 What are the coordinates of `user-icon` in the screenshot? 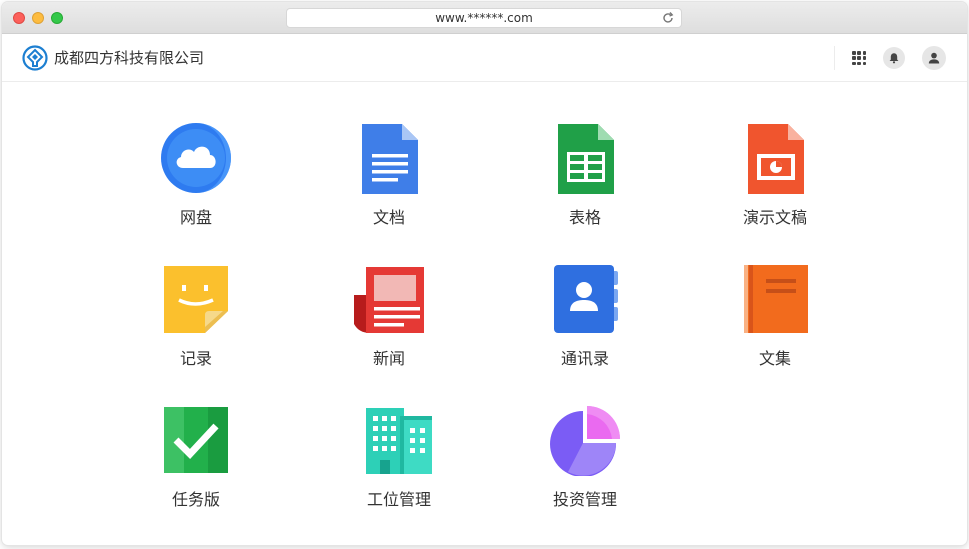 It's located at (934, 58).